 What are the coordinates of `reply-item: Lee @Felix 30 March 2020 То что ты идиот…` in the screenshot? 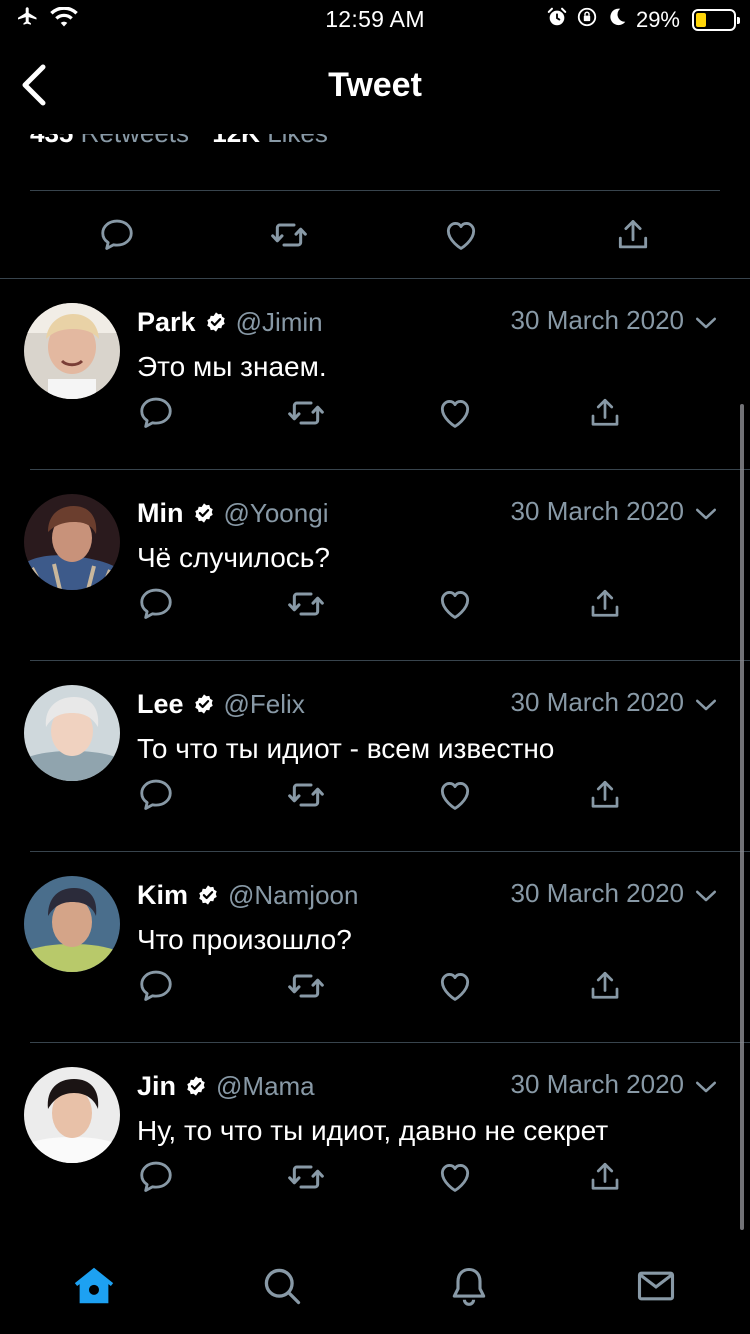 It's located at (375, 756).